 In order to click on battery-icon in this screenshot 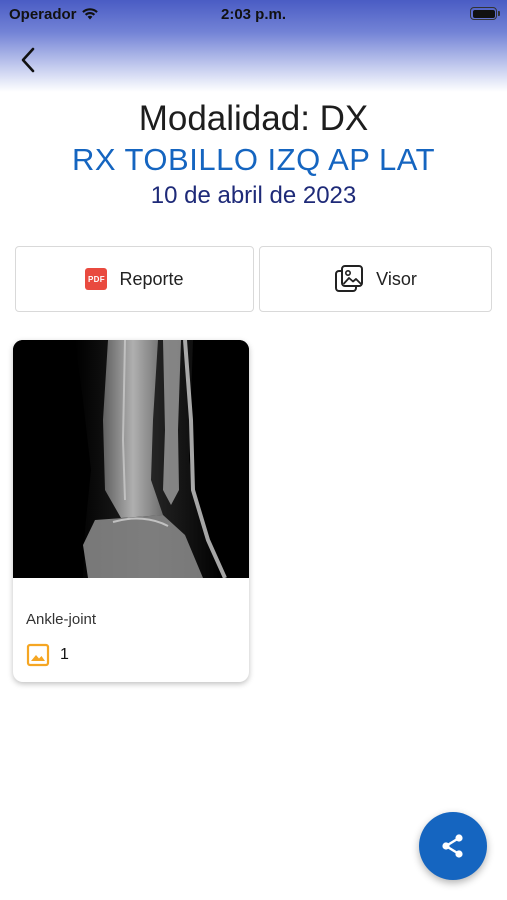, I will do `click(485, 13)`.